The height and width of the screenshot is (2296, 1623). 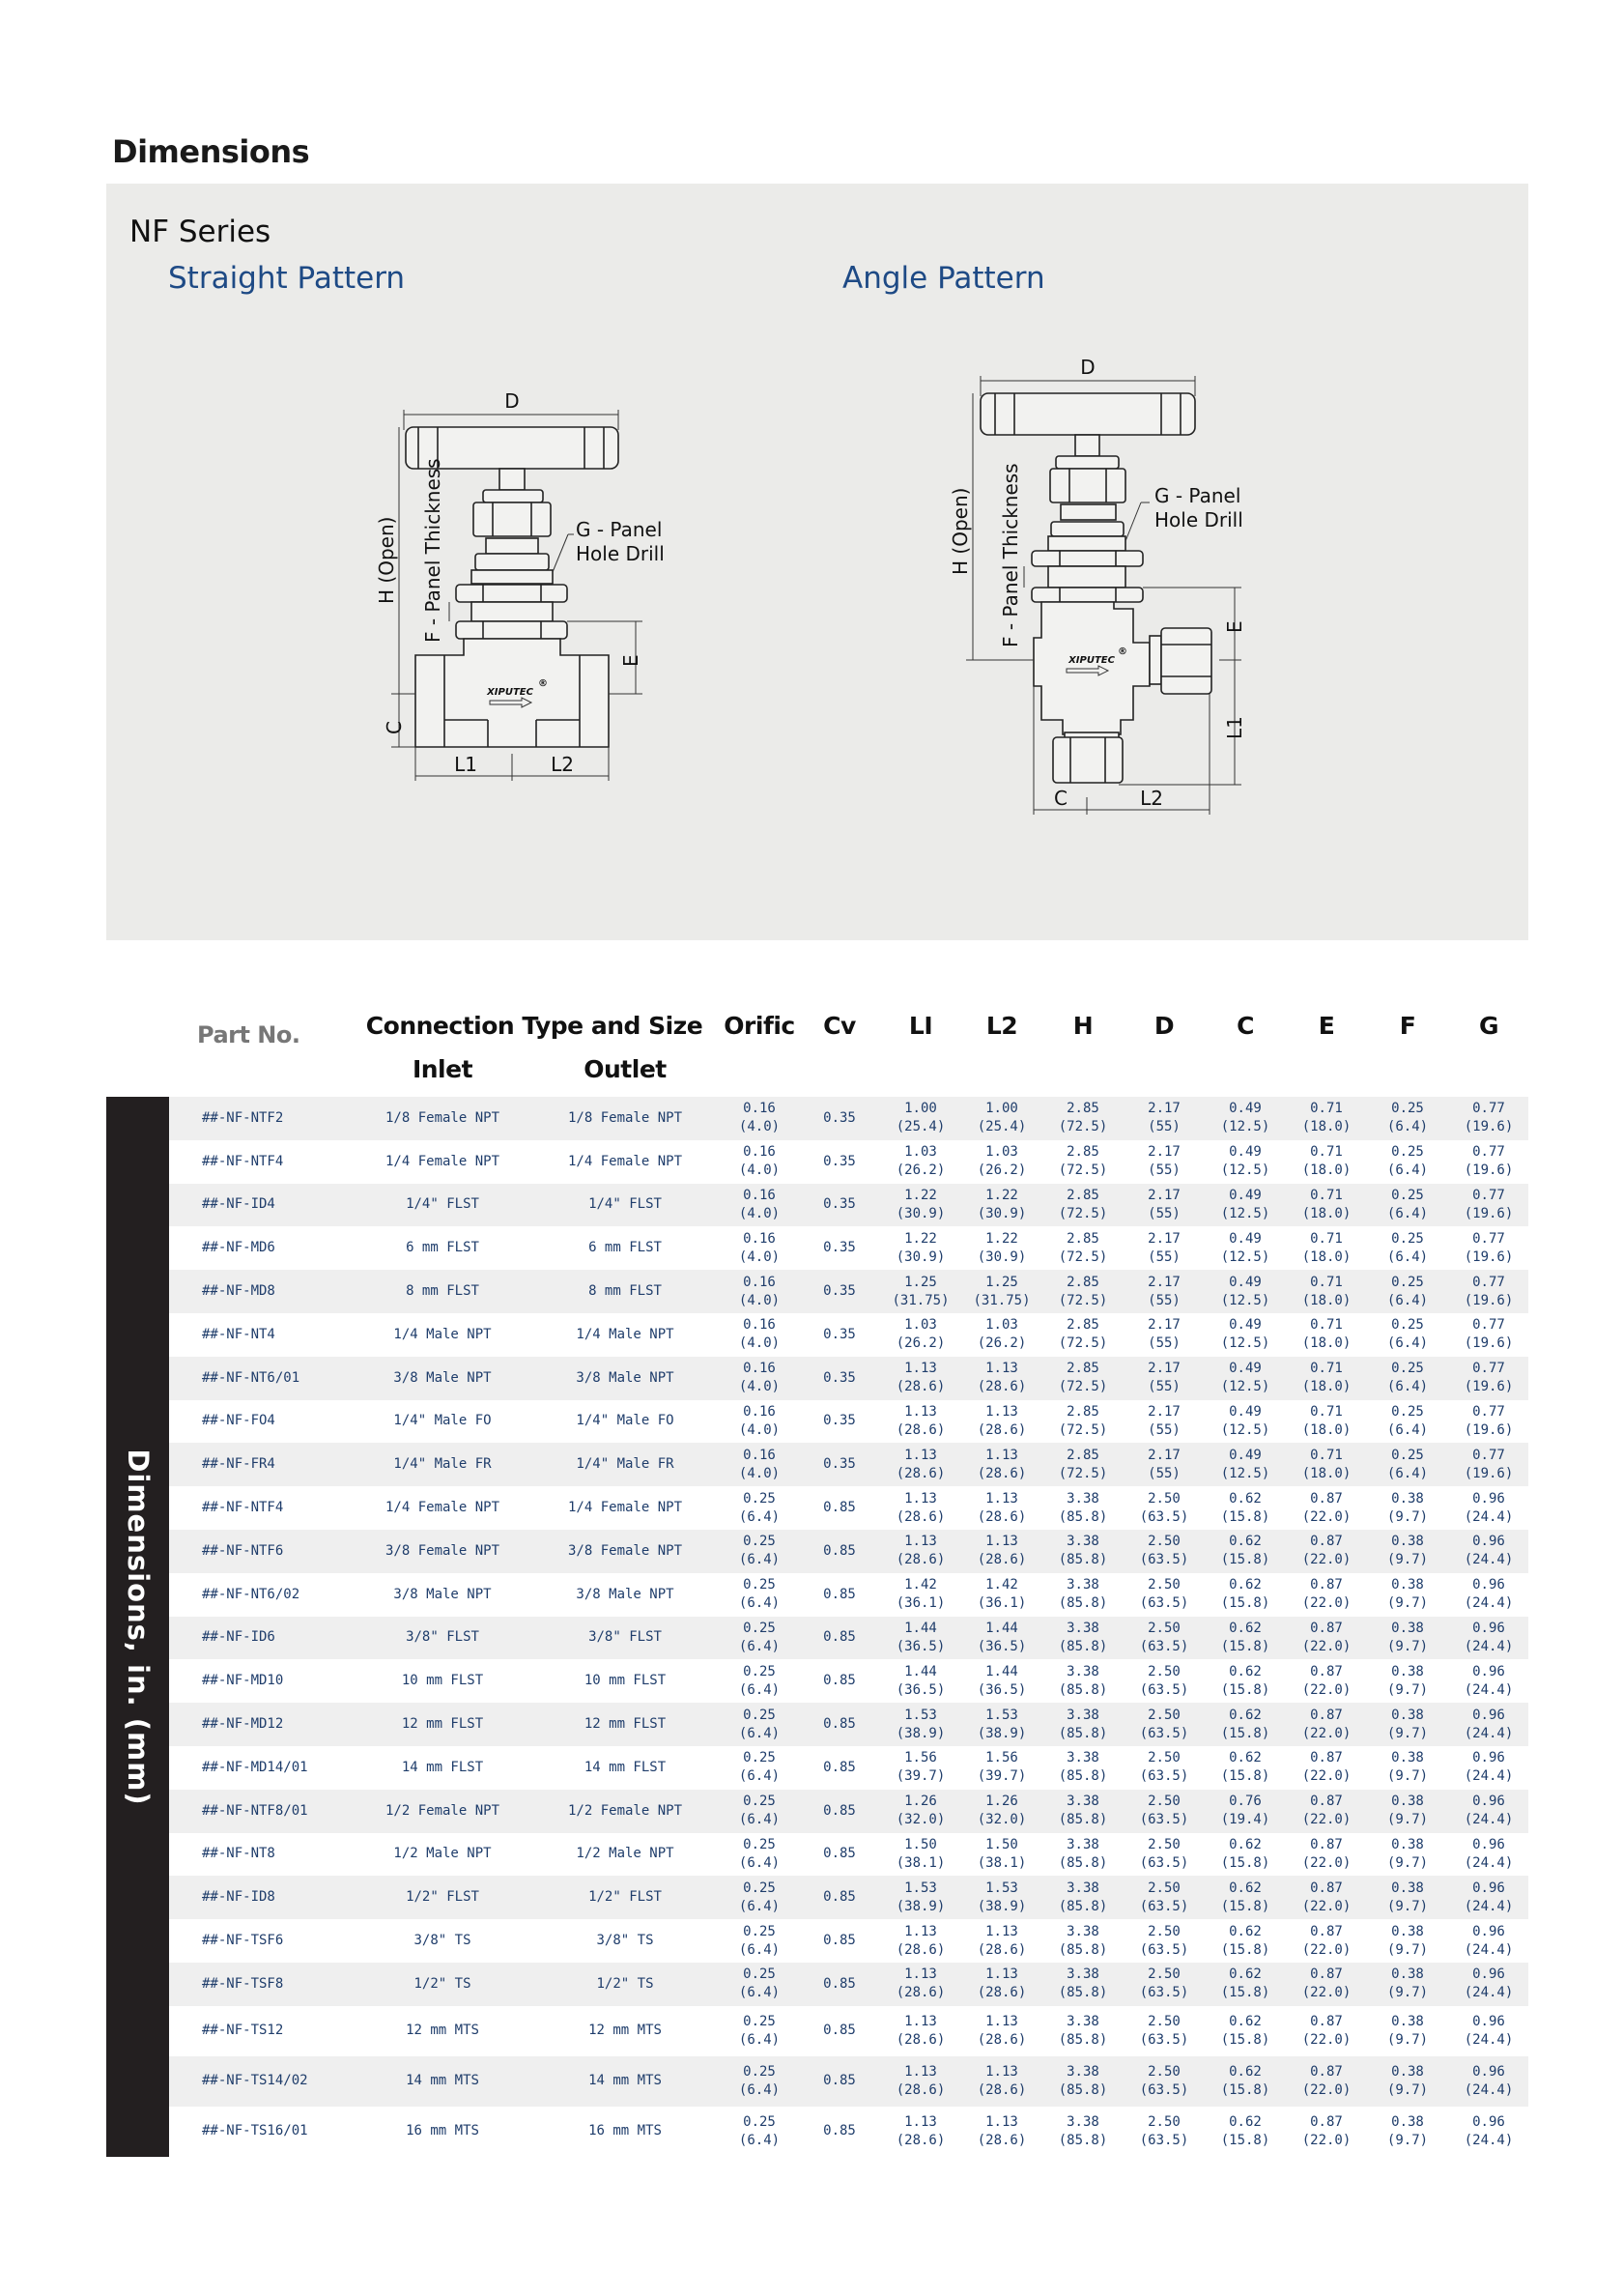 I want to click on value-mm: (31.75), so click(x=921, y=1300).